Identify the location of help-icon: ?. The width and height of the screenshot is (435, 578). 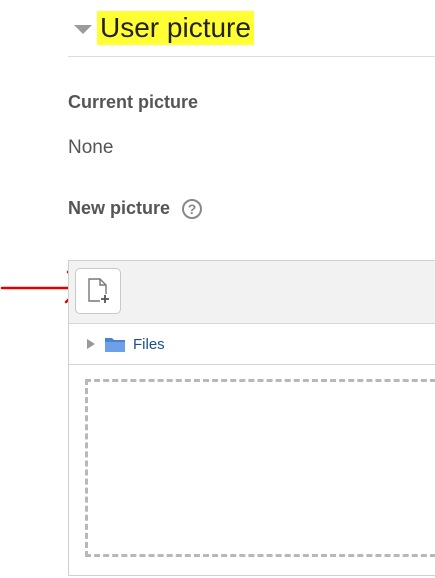
(192, 208).